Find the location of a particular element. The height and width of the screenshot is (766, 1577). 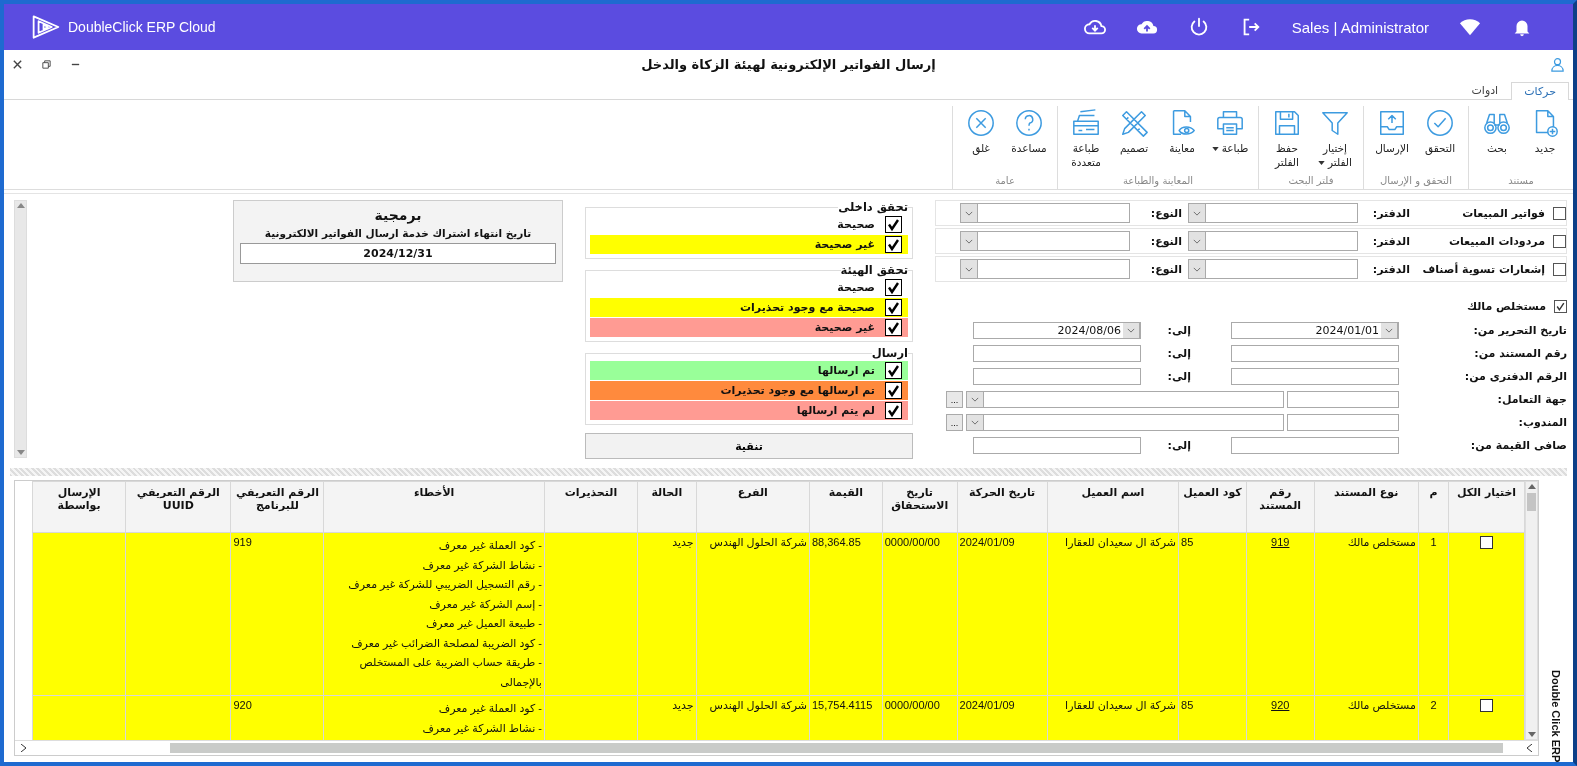

restore-icon is located at coordinates (46, 64).